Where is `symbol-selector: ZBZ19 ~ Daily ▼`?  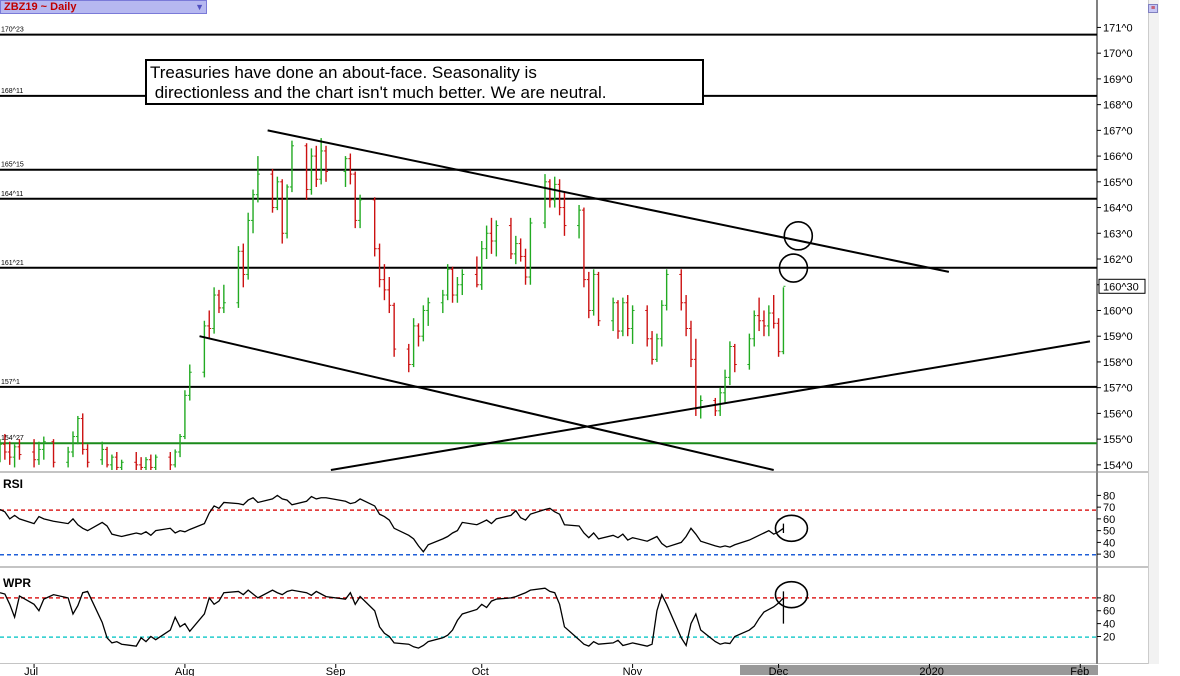
symbol-selector: ZBZ19 ~ Daily ▼ is located at coordinates (103, 7).